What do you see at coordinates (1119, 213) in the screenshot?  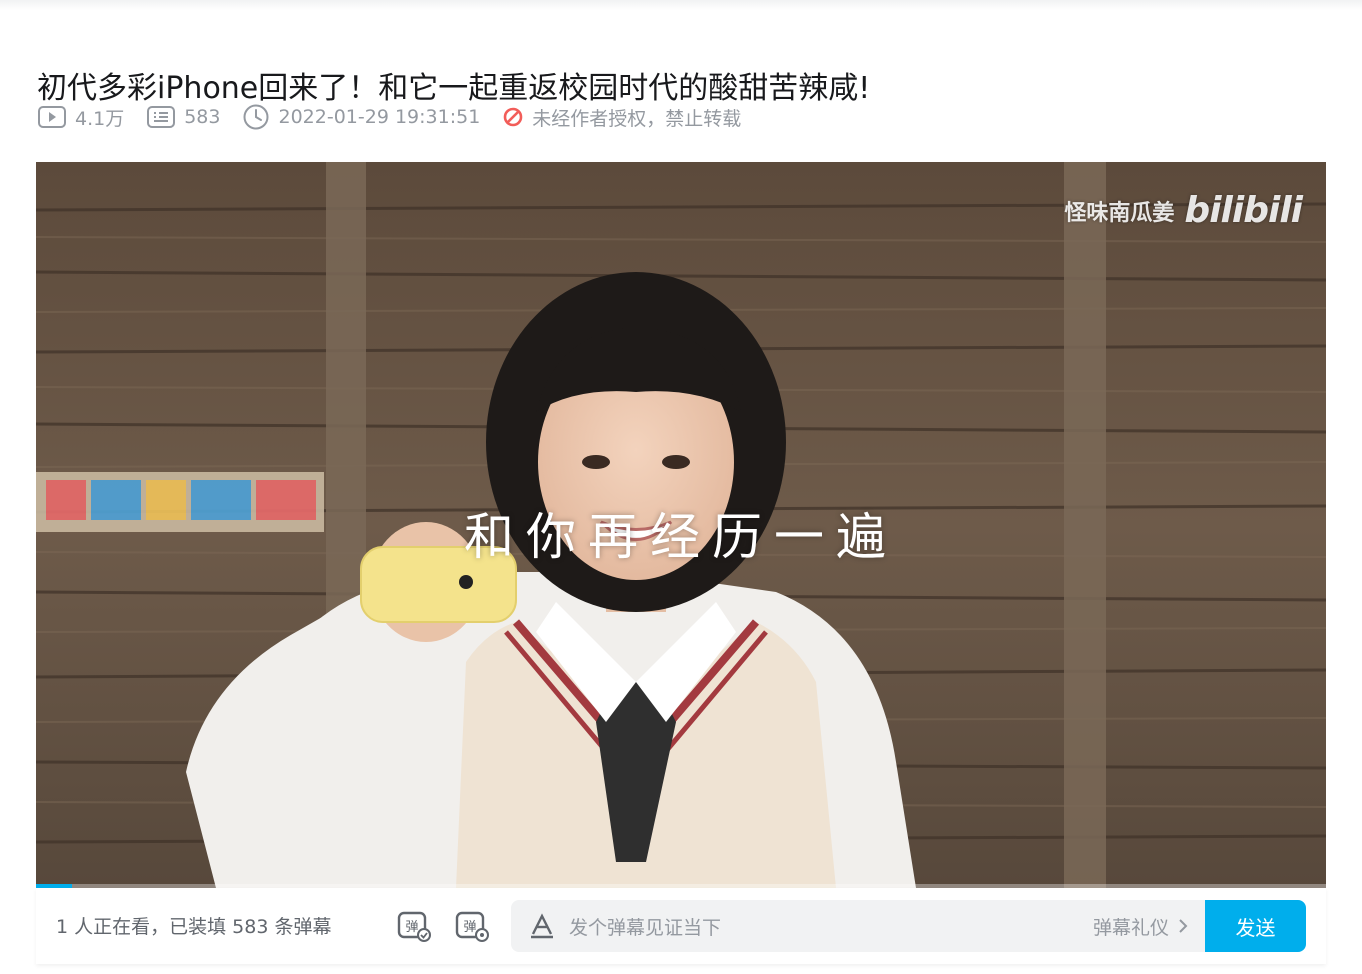 I see `watermark-author: 怪味南瓜姜` at bounding box center [1119, 213].